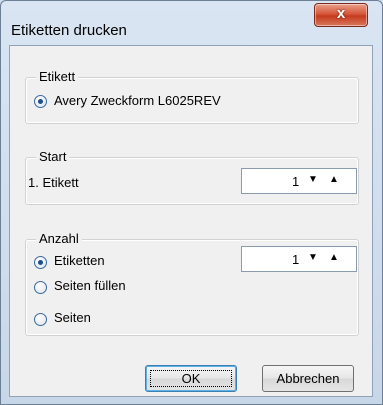 The image size is (383, 405). What do you see at coordinates (72, 317) in the screenshot?
I see `anzahl-option-seiten-label: Seiten` at bounding box center [72, 317].